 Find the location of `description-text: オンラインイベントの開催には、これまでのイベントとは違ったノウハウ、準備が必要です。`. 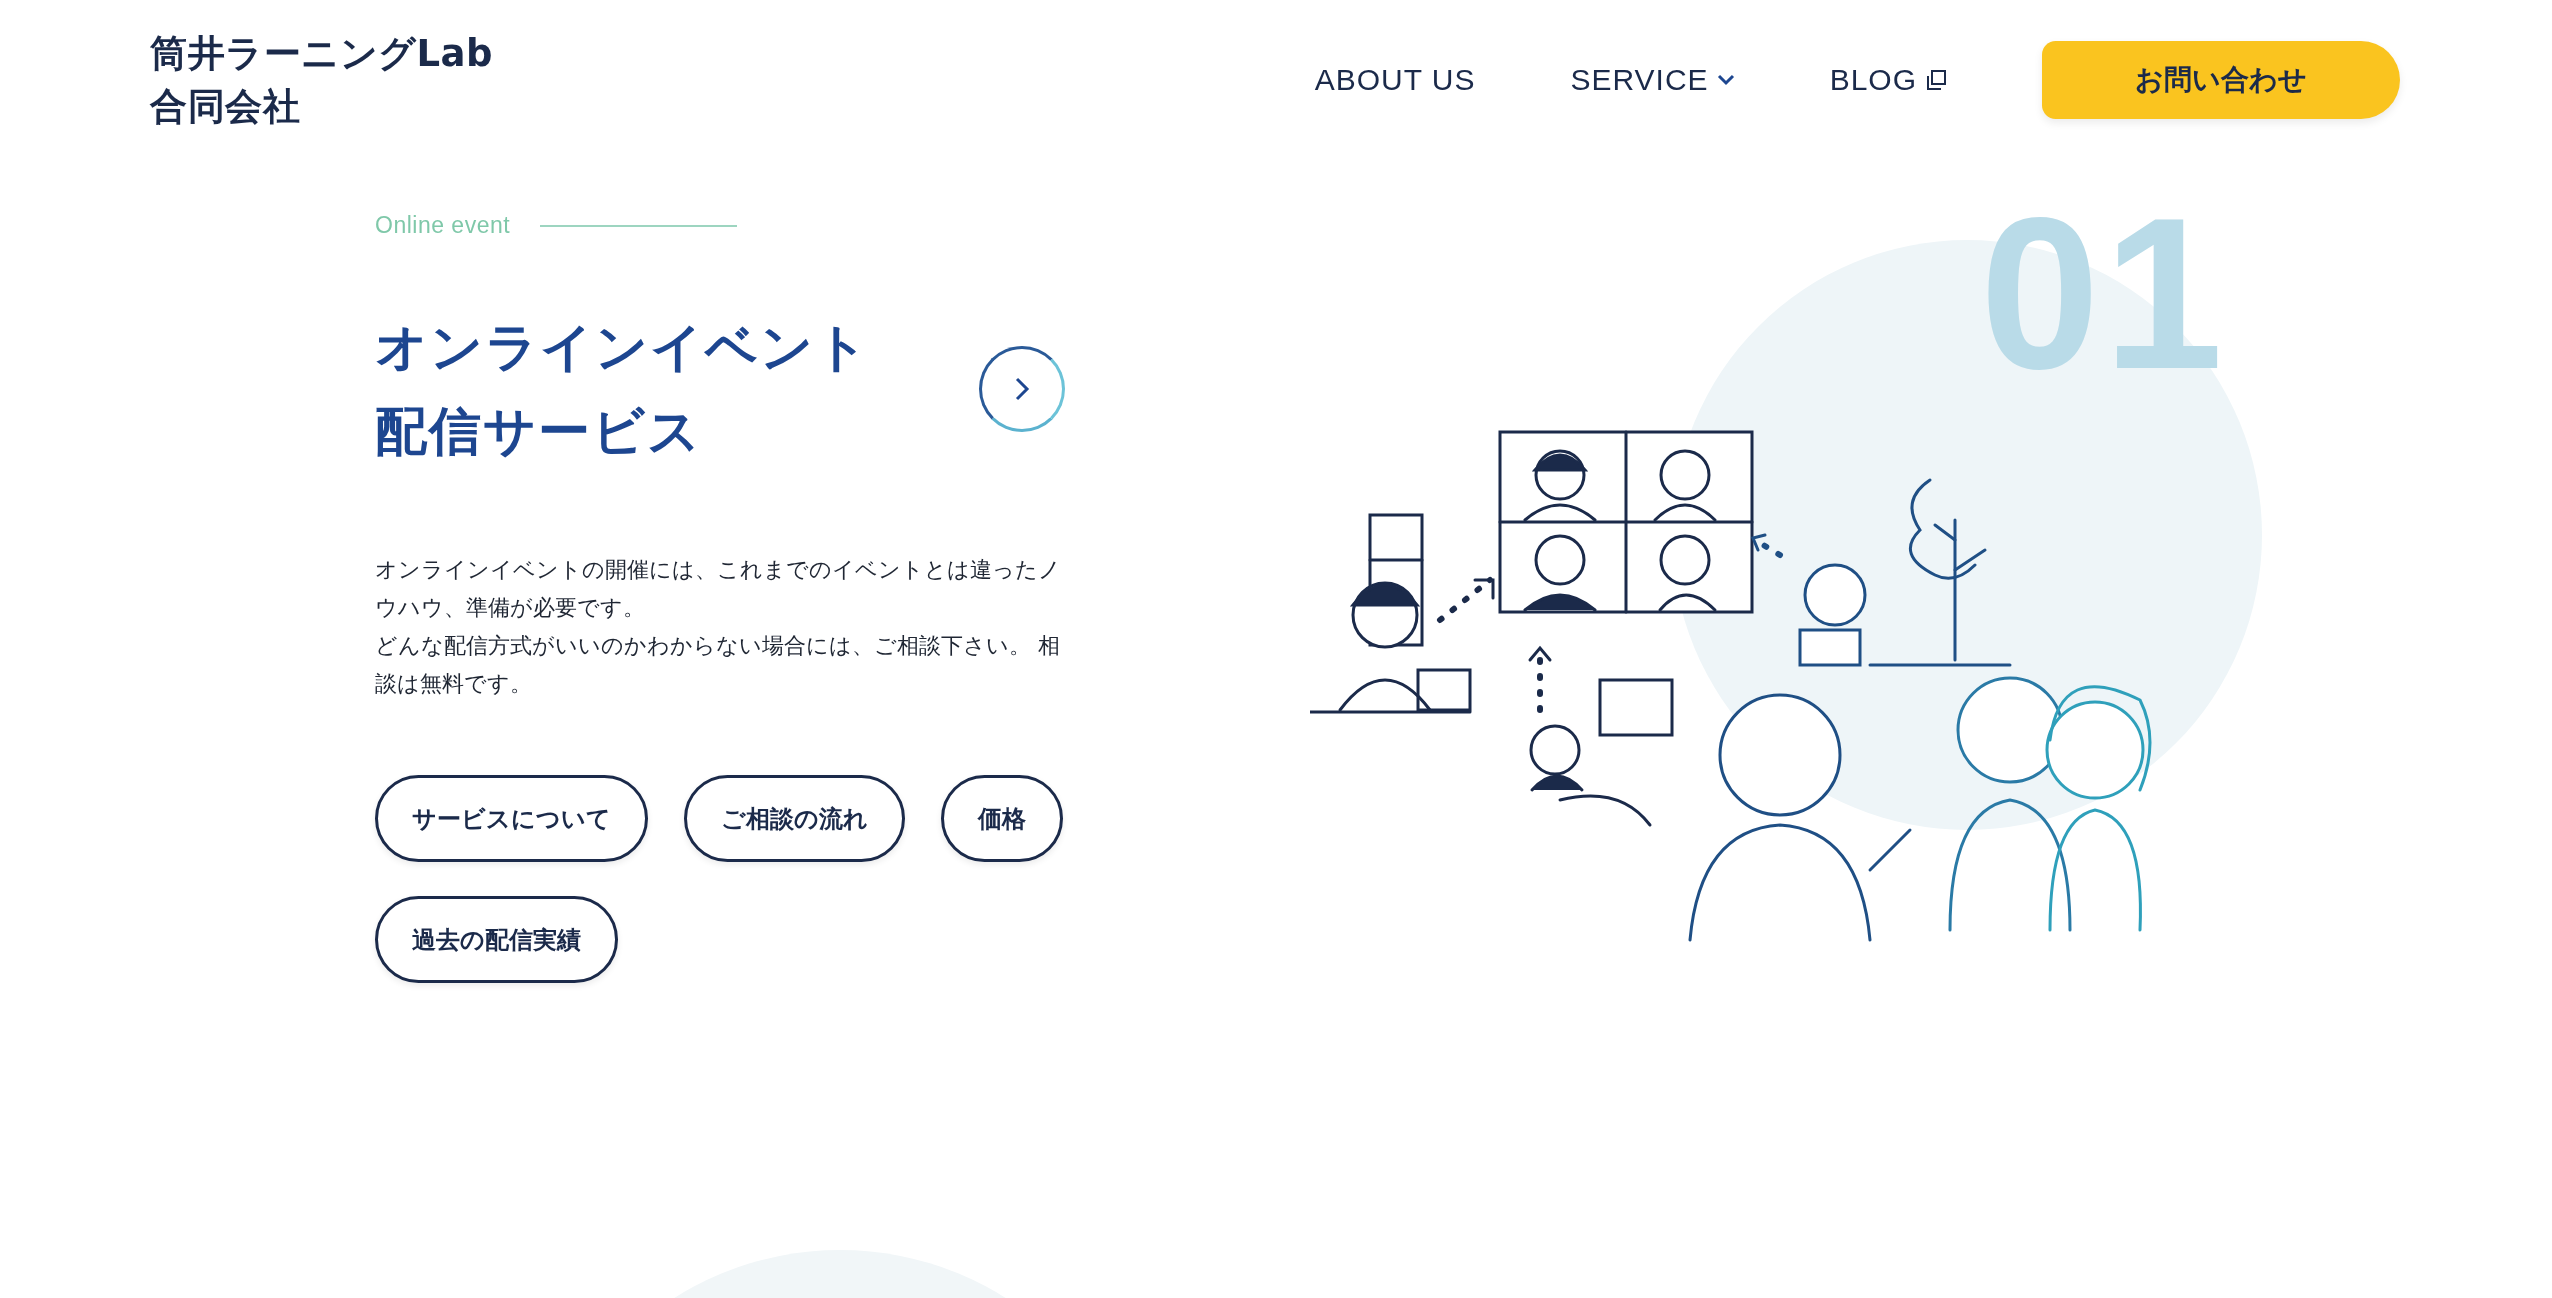

description-text: オンラインイベントの開催には、これまでのイベントとは違ったノウハウ、準備が必要です。 is located at coordinates (718, 589).